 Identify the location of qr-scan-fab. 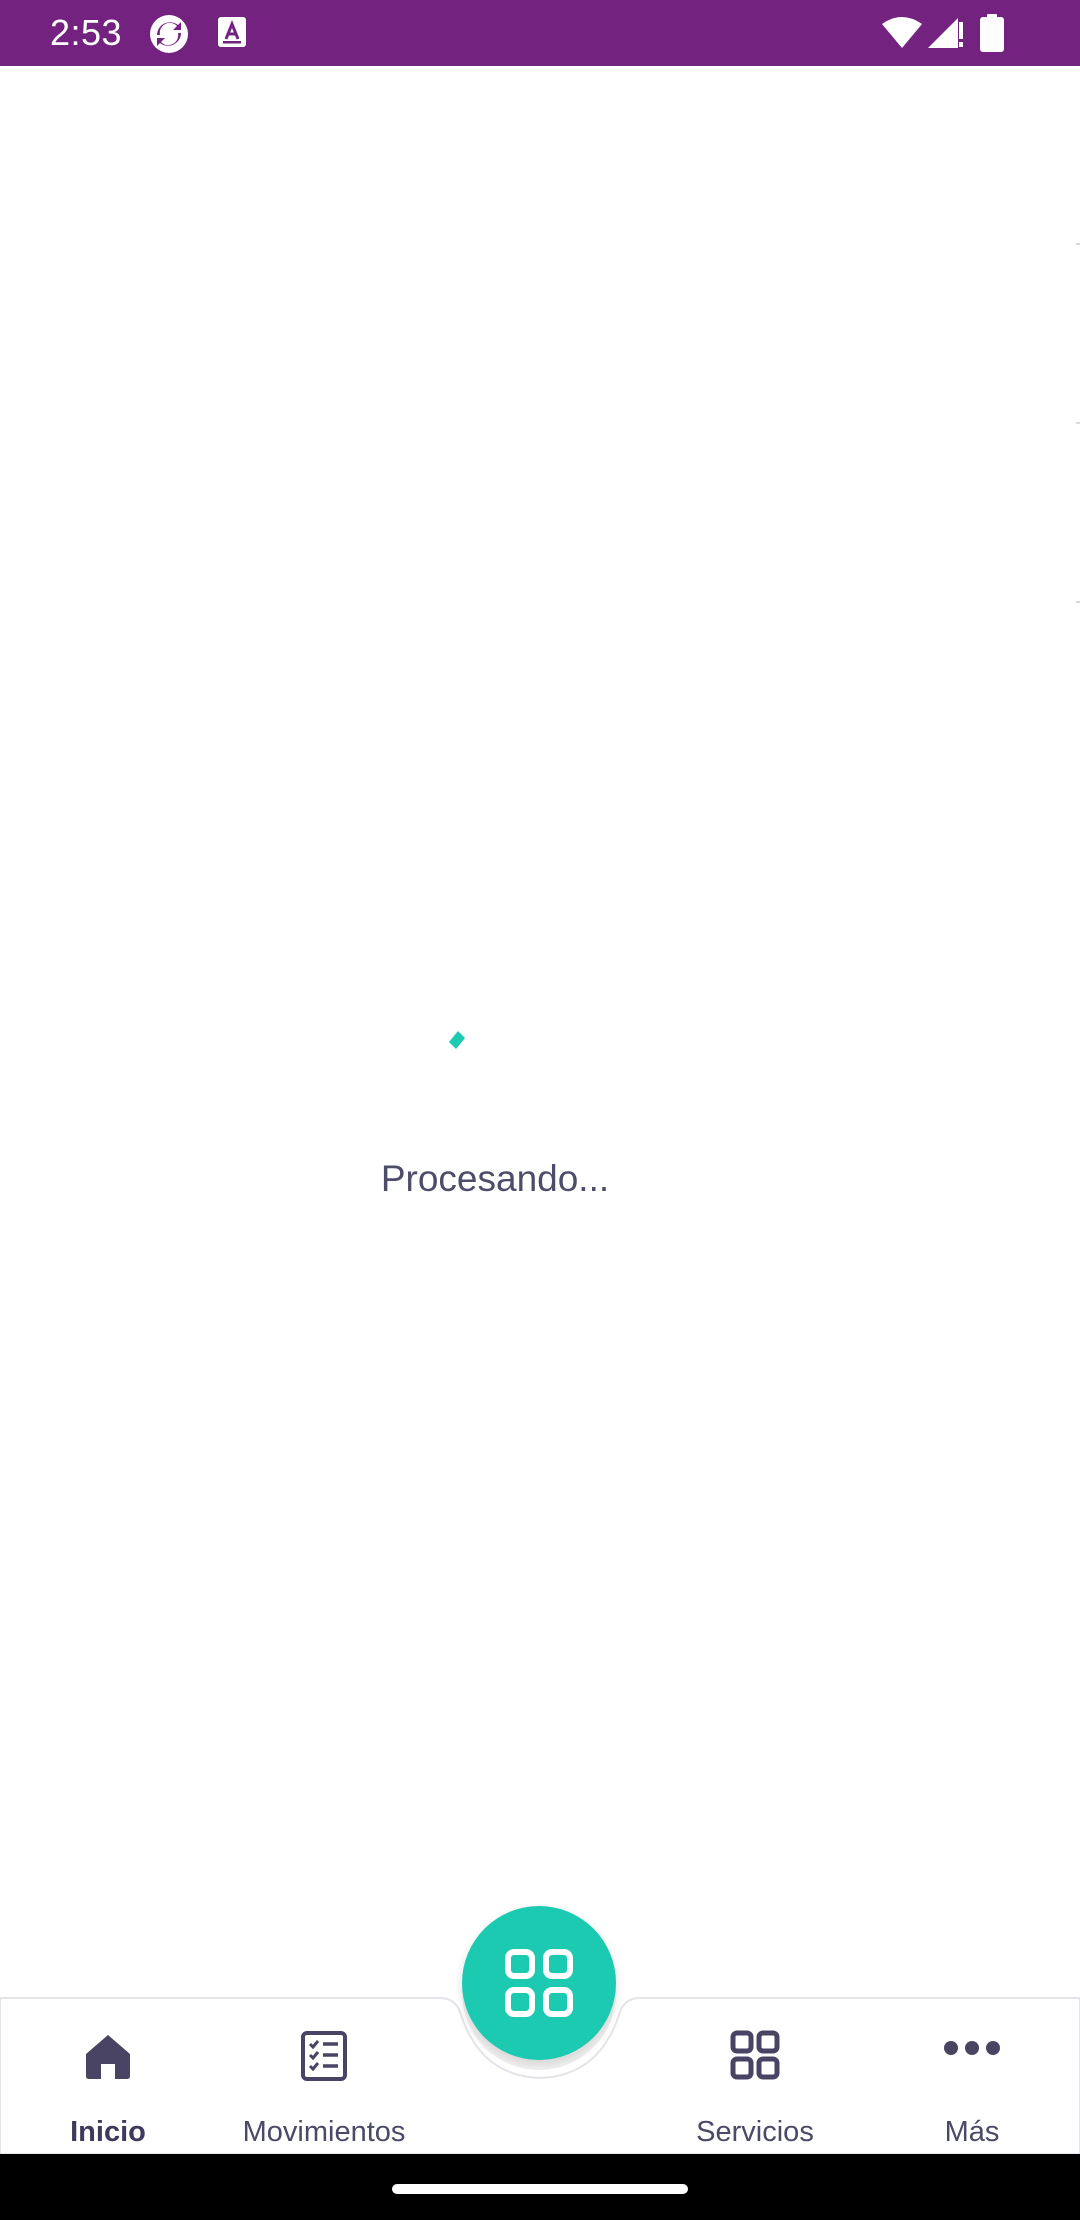
(539, 1983).